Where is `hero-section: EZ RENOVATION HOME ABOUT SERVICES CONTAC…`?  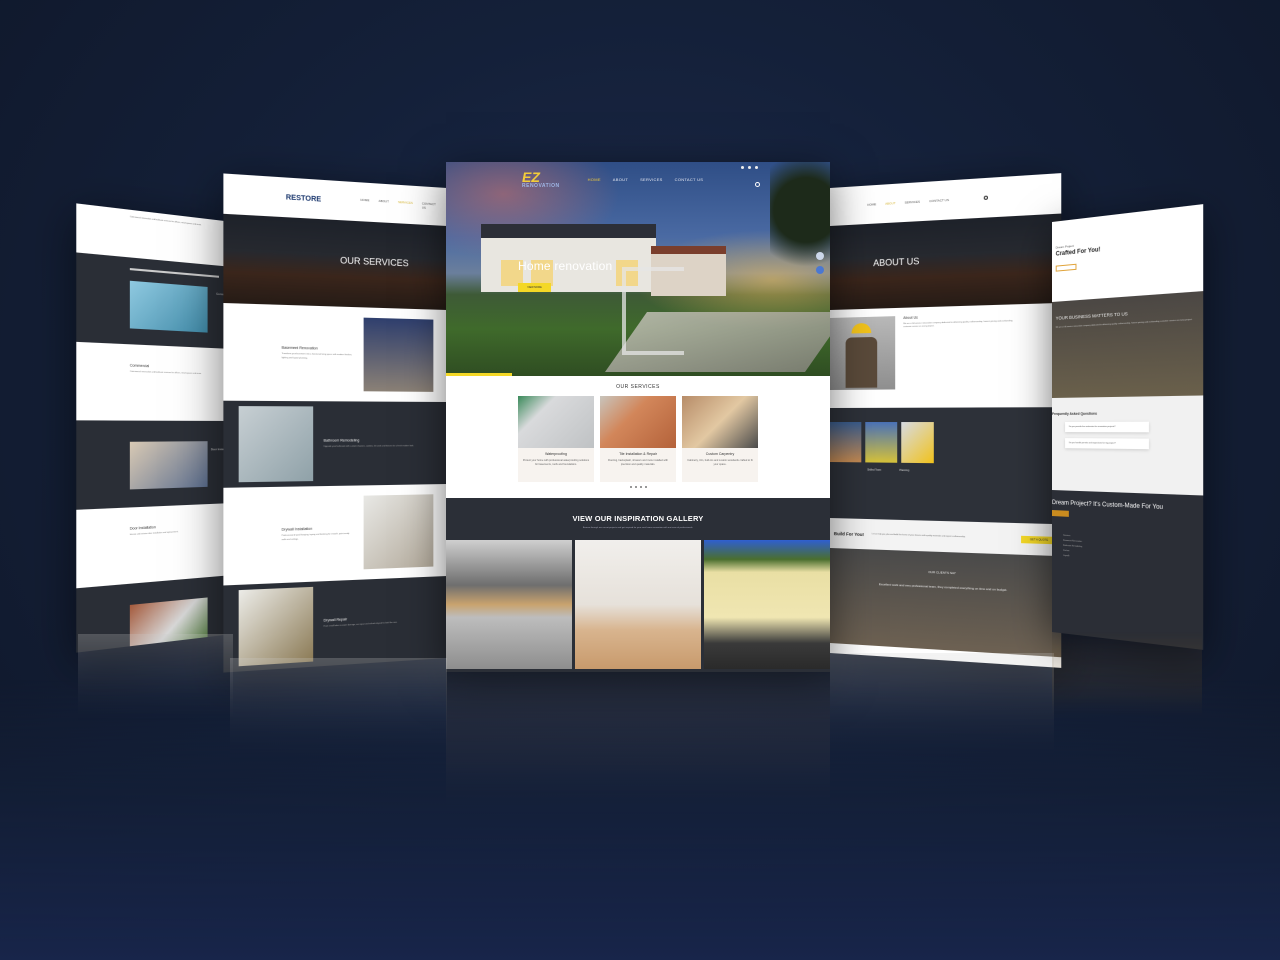
hero-section: EZ RENOVATION HOME ABOUT SERVICES CONTAC… is located at coordinates (638, 269).